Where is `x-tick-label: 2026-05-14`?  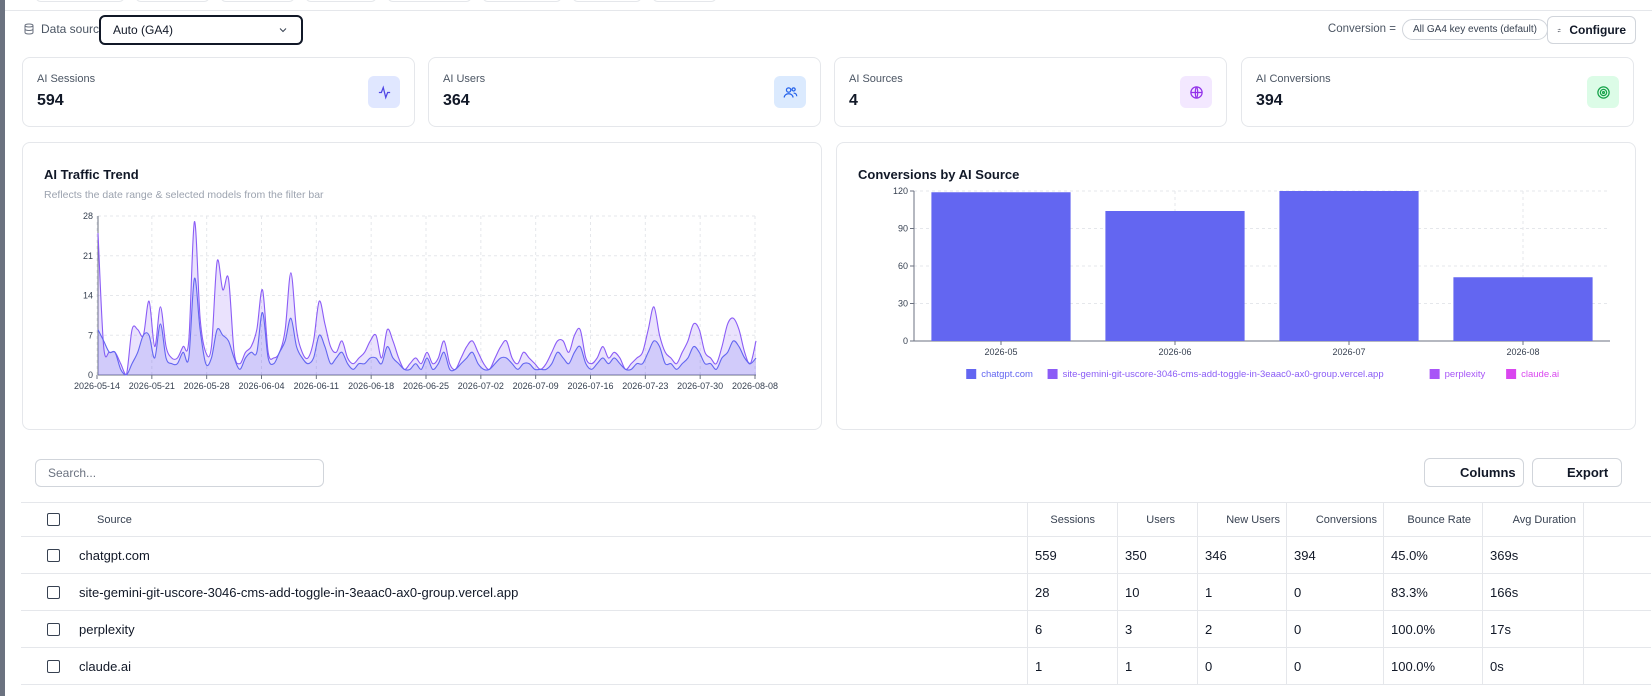 x-tick-label: 2026-05-14 is located at coordinates (97, 386).